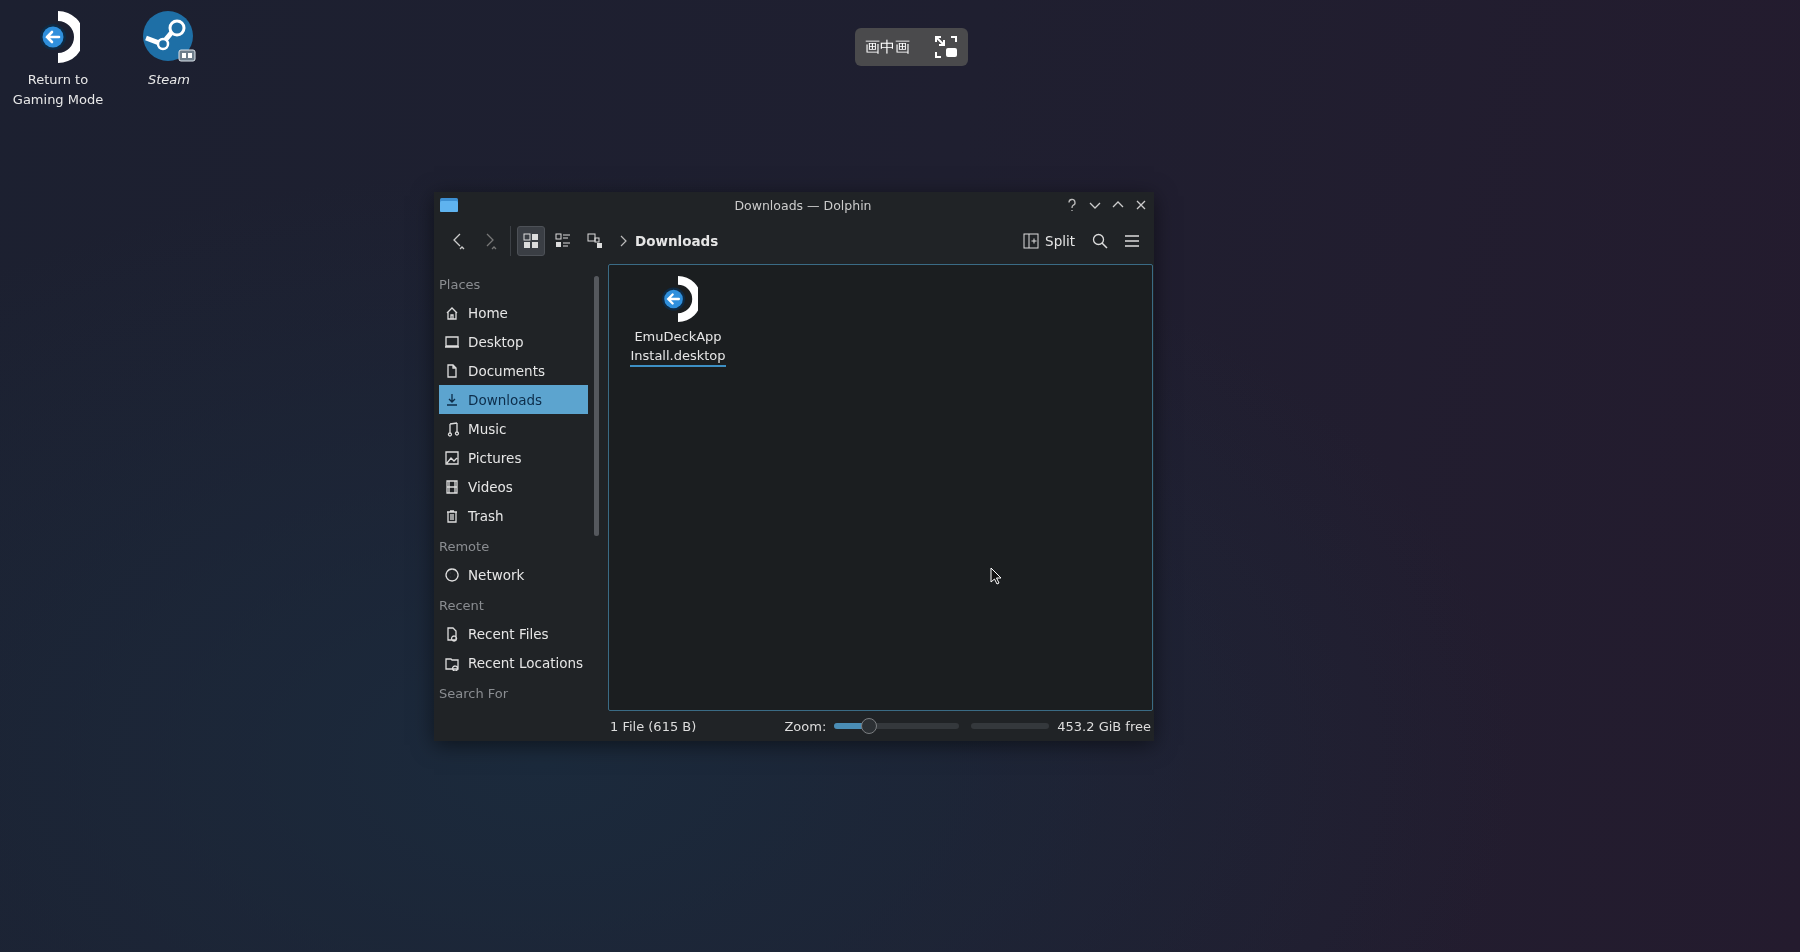 Image resolution: width=1800 pixels, height=952 pixels. Describe the element at coordinates (514, 399) in the screenshot. I see `sidebar-item: Downloads` at that location.